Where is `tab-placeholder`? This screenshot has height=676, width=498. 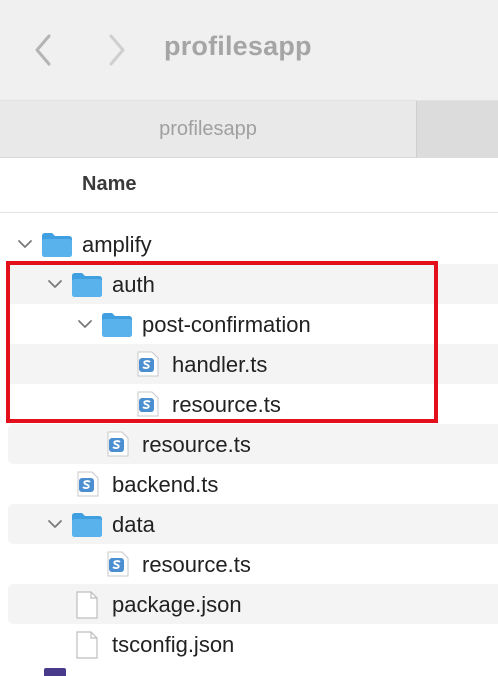
tab-placeholder is located at coordinates (457, 129).